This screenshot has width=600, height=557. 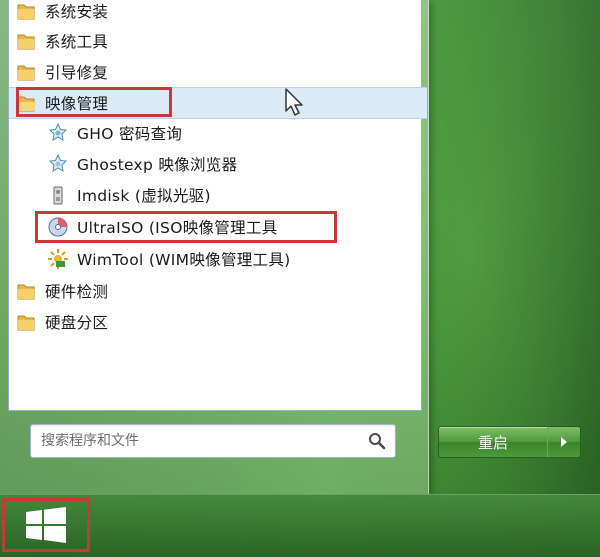 I want to click on app-ghostexp: Ghostexp 映像浏览器, so click(x=234, y=164).